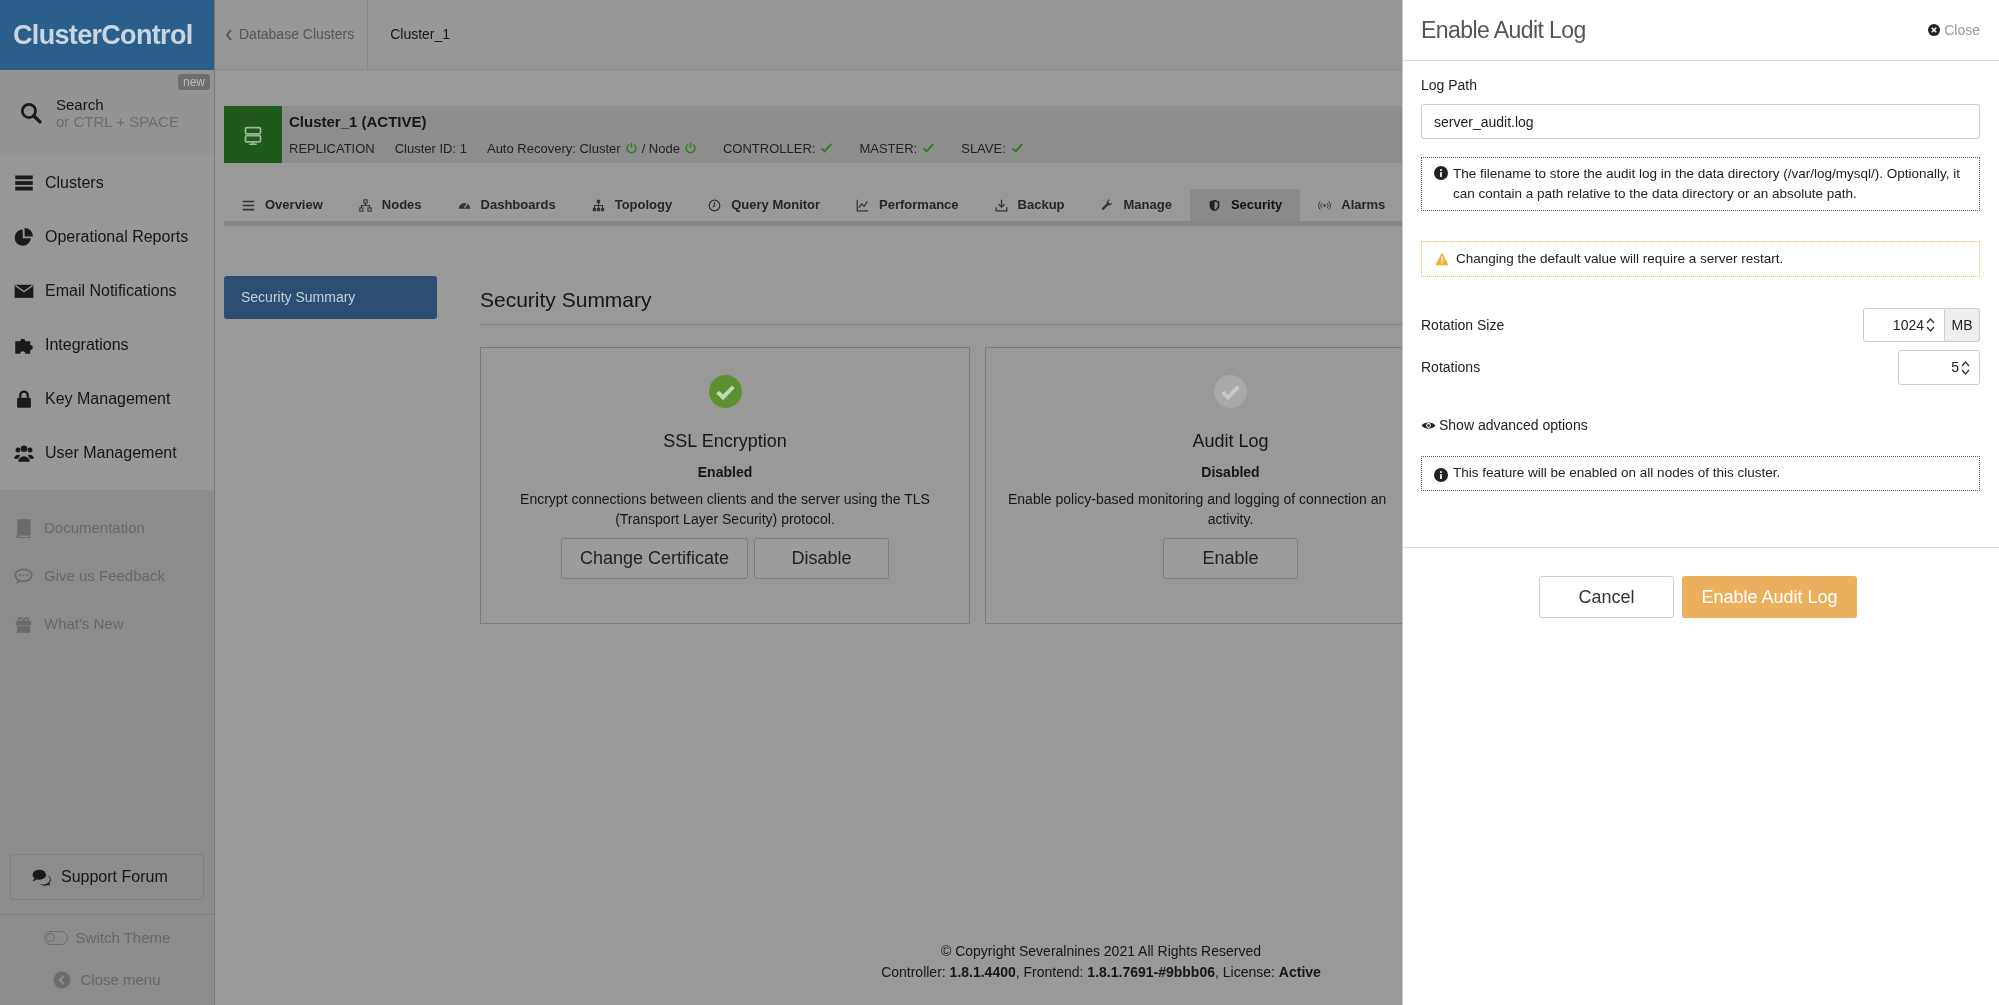 This screenshot has height=1005, width=1999. I want to click on servers-icon, so click(24, 183).